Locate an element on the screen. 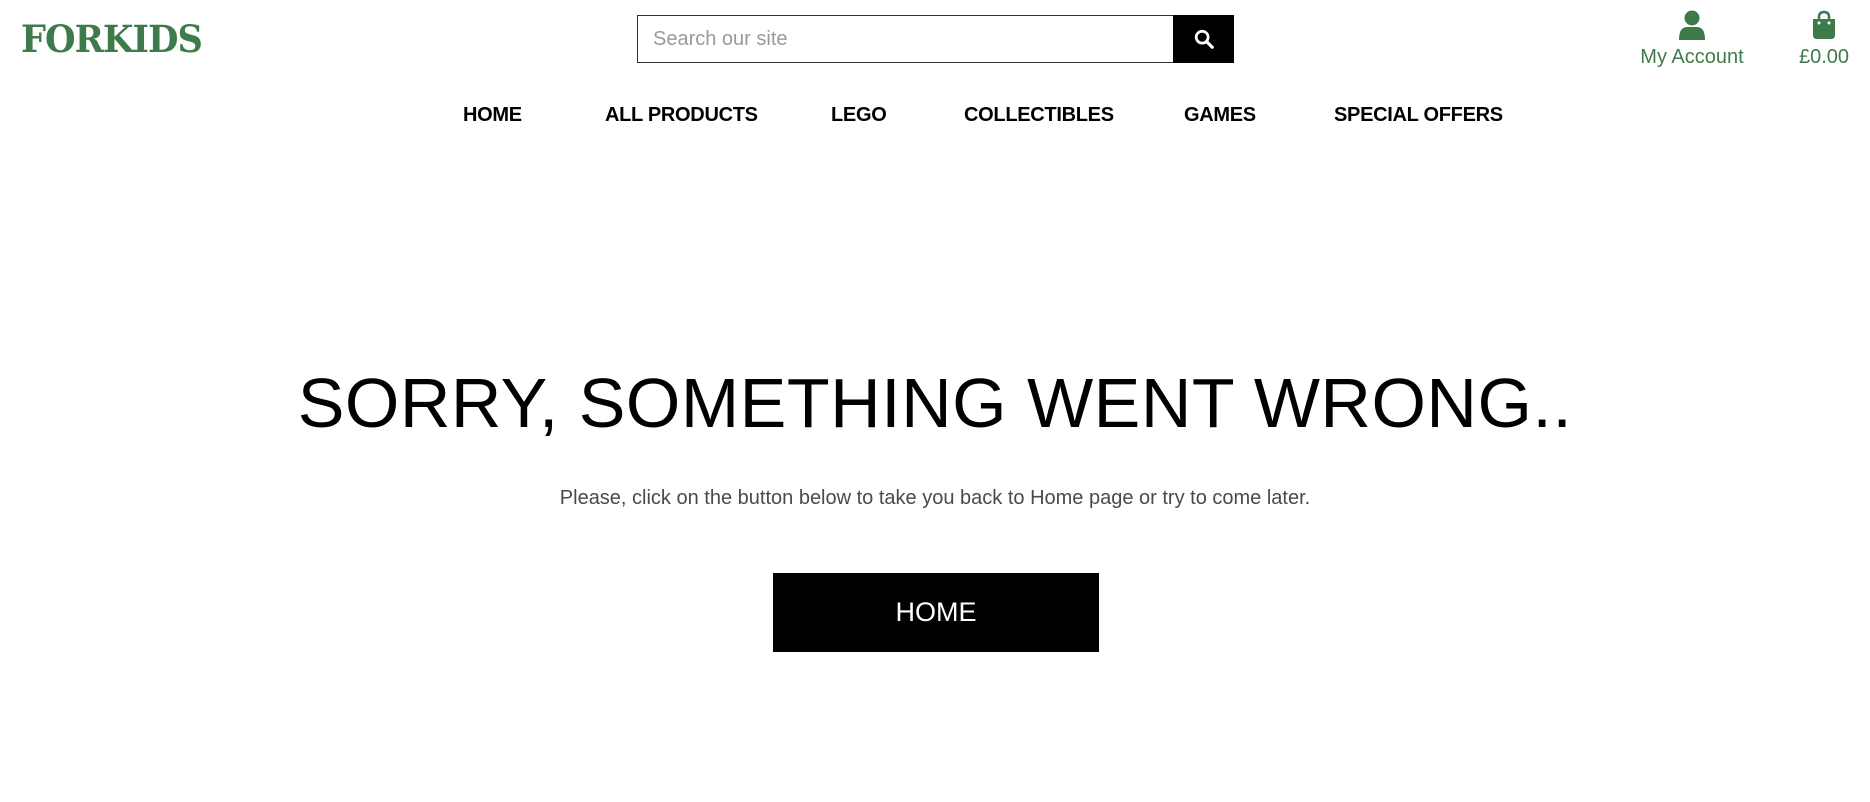  nav-item-home: HOME is located at coordinates (492, 115).